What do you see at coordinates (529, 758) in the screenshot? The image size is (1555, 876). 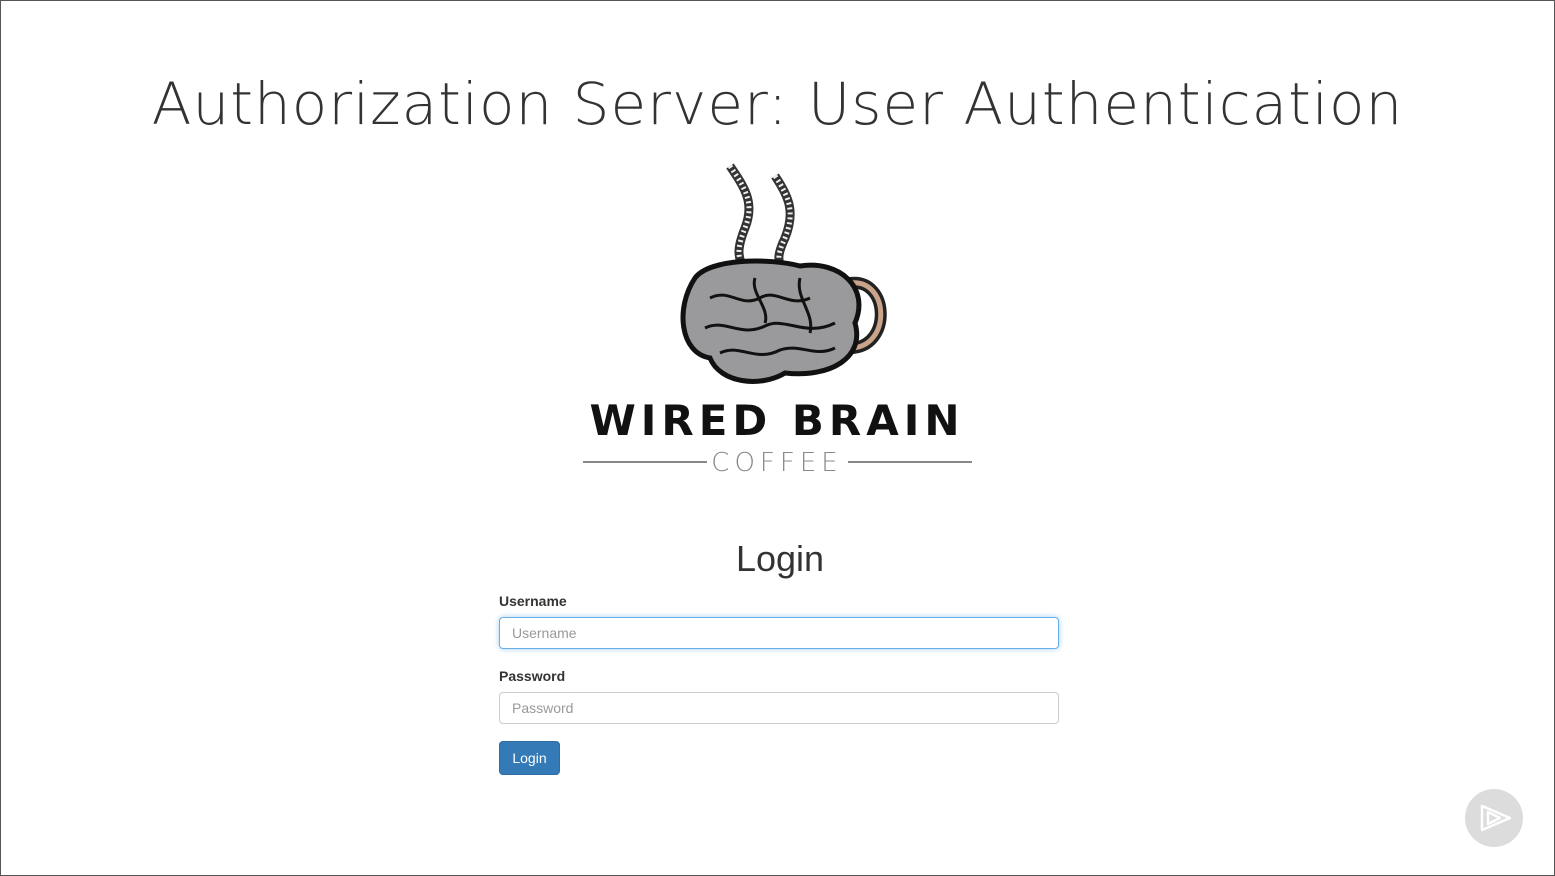 I see `login-button: Login` at bounding box center [529, 758].